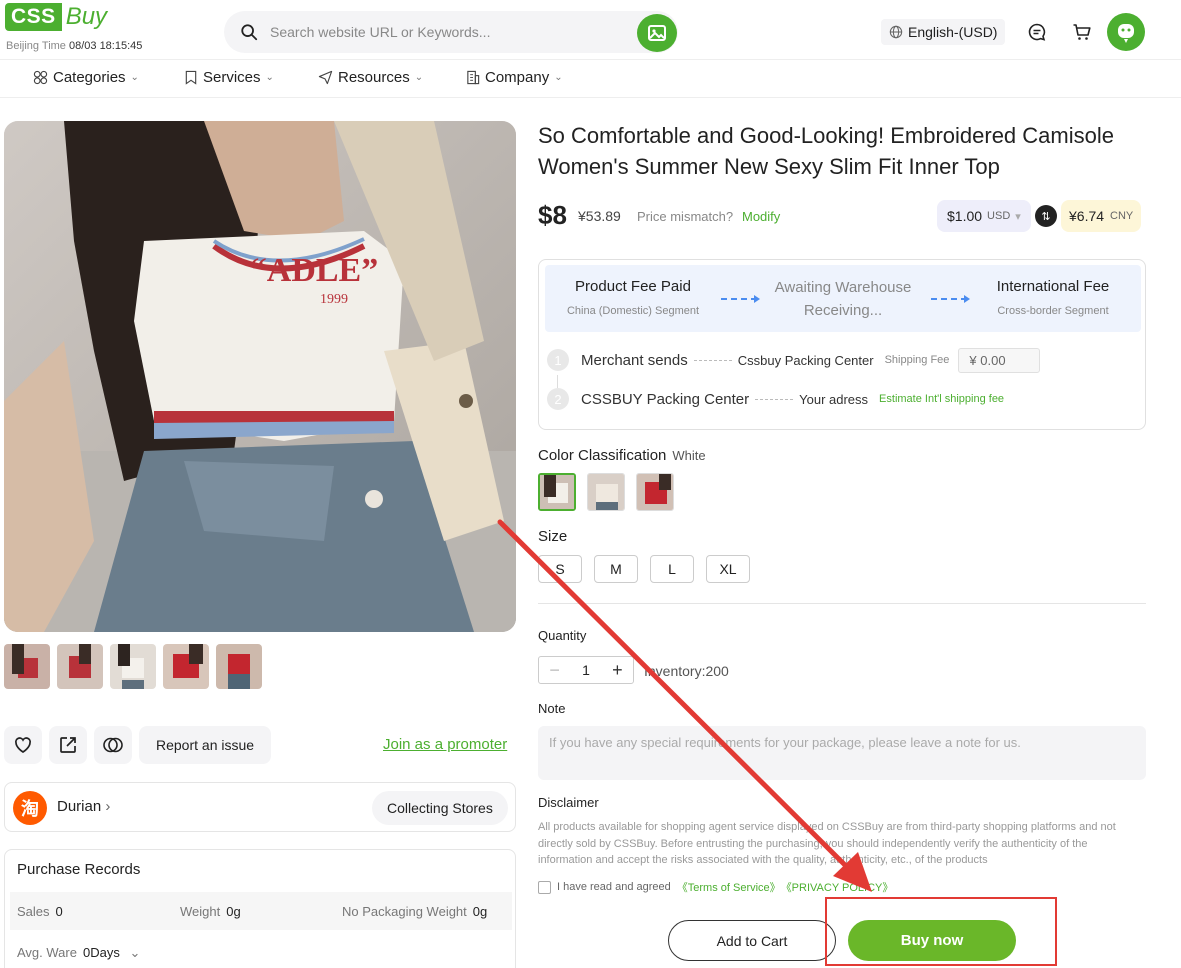 The width and height of the screenshot is (1181, 968). Describe the element at coordinates (752, 940) in the screenshot. I see `add-to-cart-button: Add to Cart` at that location.